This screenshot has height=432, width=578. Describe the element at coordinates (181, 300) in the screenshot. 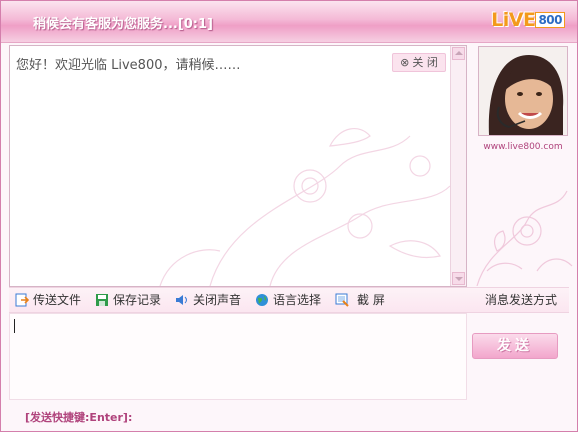

I see `sound-icon` at that location.